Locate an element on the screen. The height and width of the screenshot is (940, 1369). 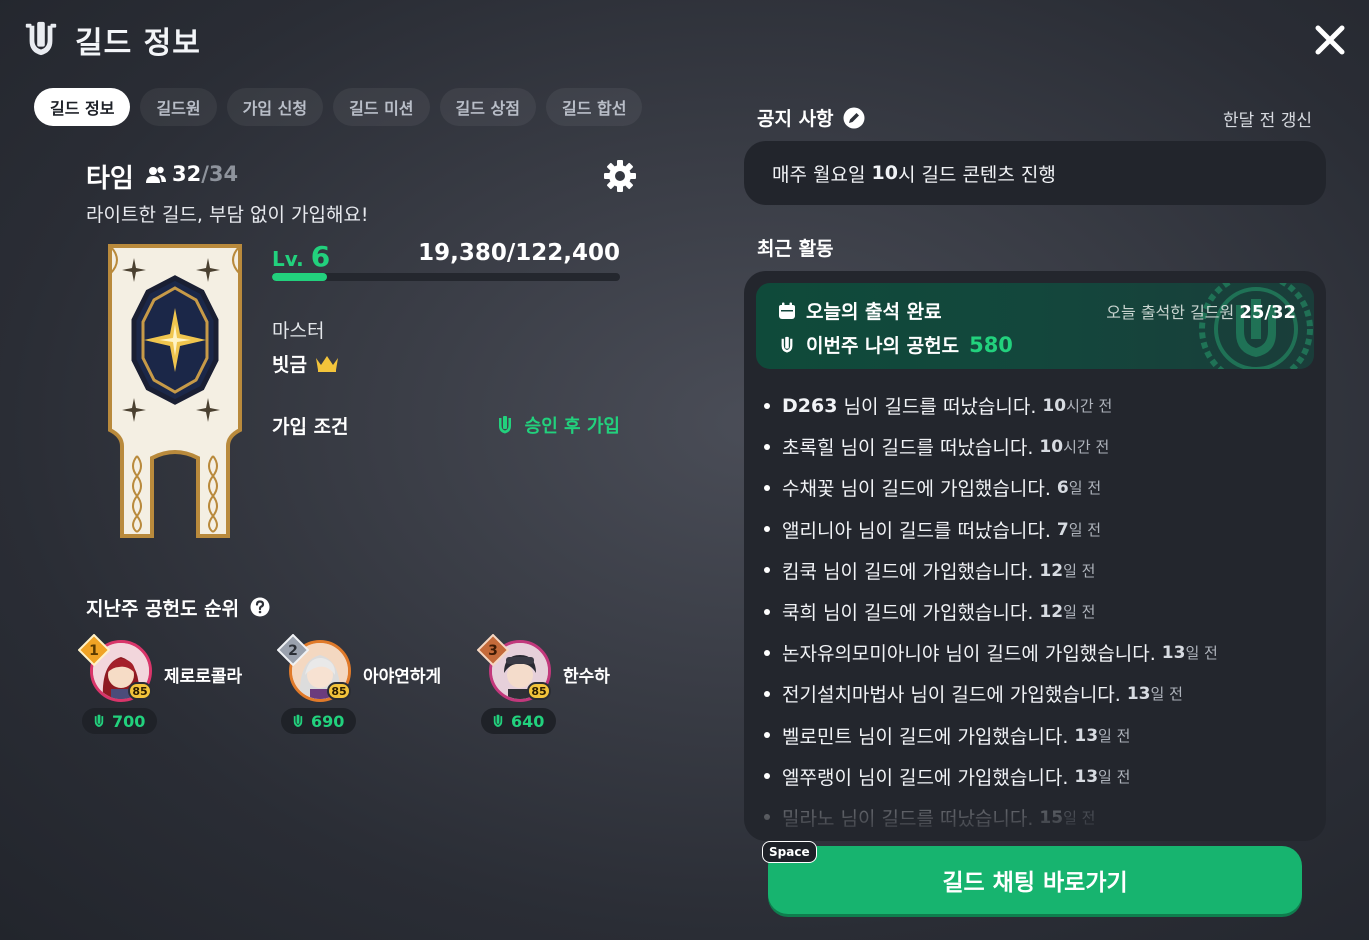
rank-entry-1: 1 85 제로로콜라 700 is located at coordinates (178, 692).